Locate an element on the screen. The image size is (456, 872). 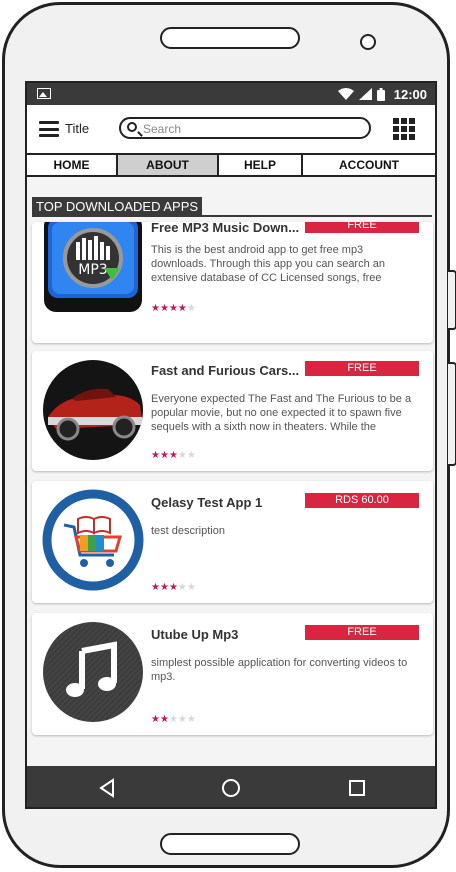
search-box is located at coordinates (245, 128).